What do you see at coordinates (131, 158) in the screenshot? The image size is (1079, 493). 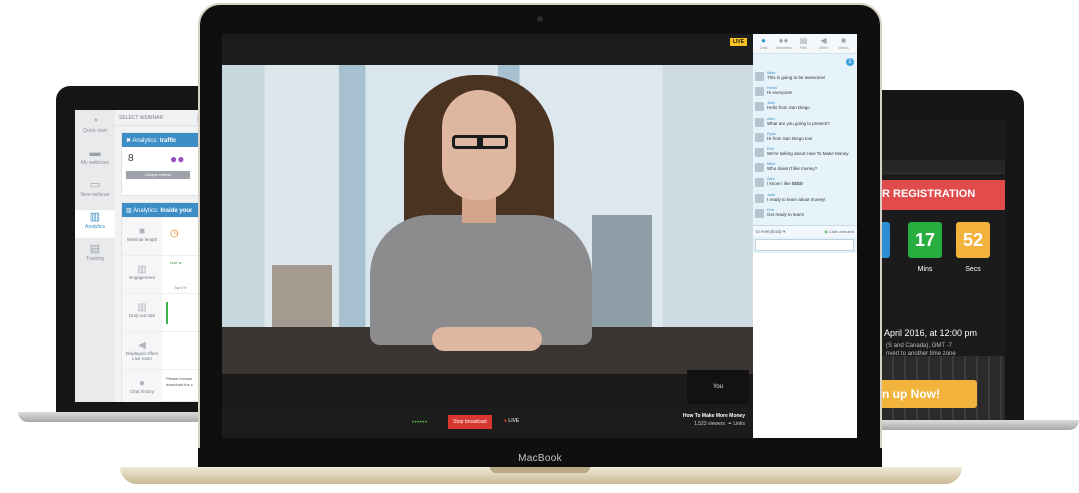 I see `visitor-count: 8` at bounding box center [131, 158].